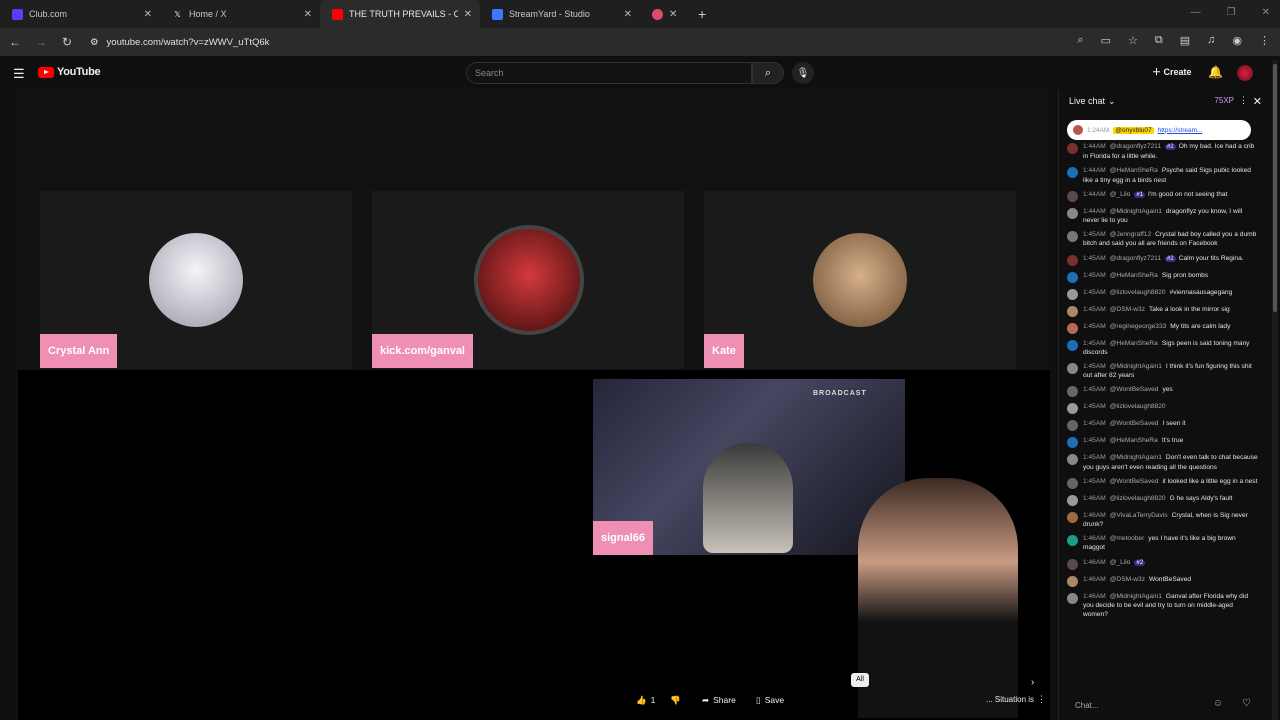  What do you see at coordinates (1163, 391) in the screenshot?
I see `chat-message: 1:45AM @WontBeSaved yes` at bounding box center [1163, 391].